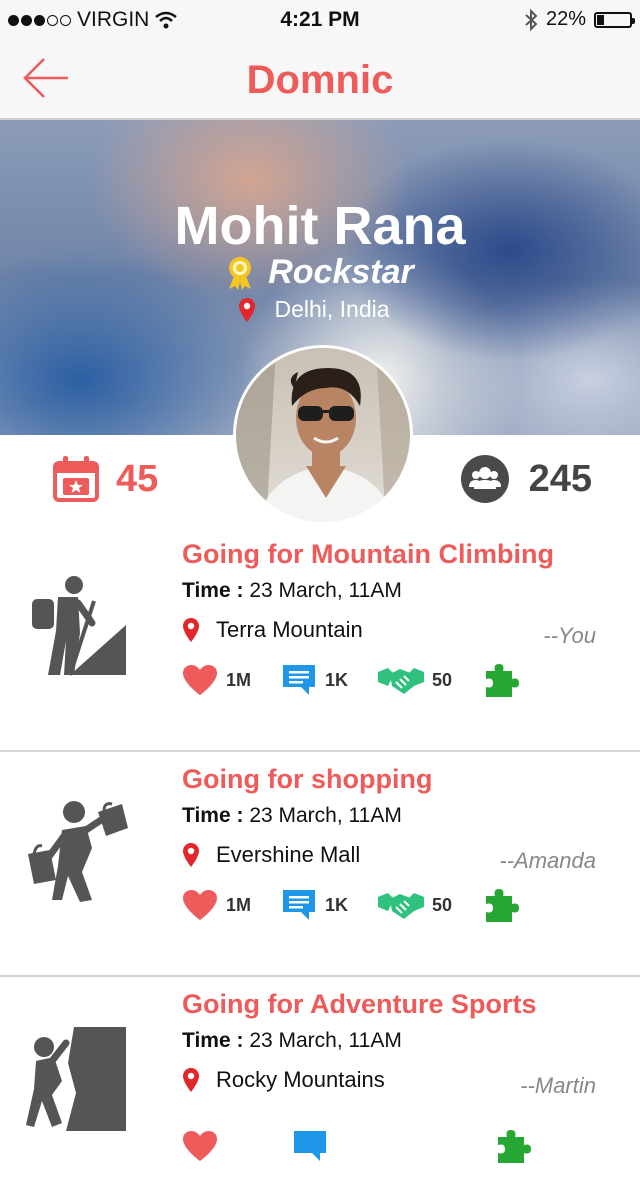  Describe the element at coordinates (547, 861) in the screenshot. I see `activity-author: --Amanda` at that location.